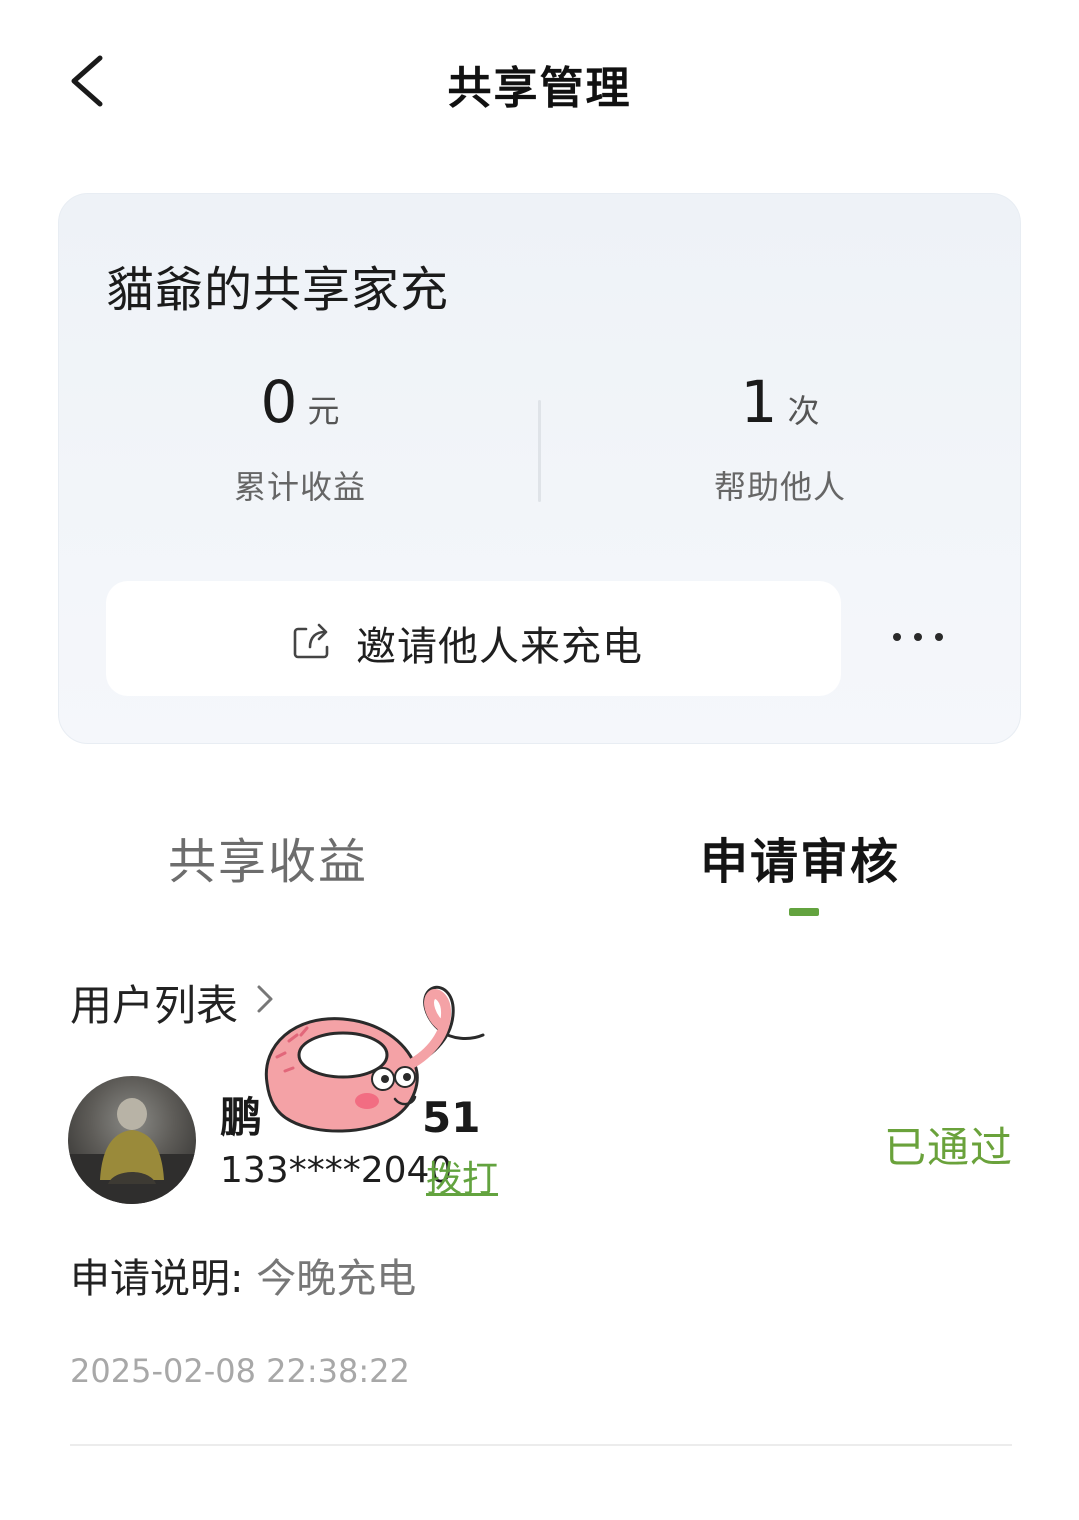  I want to click on helped-stat: 1次, so click(780, 403).